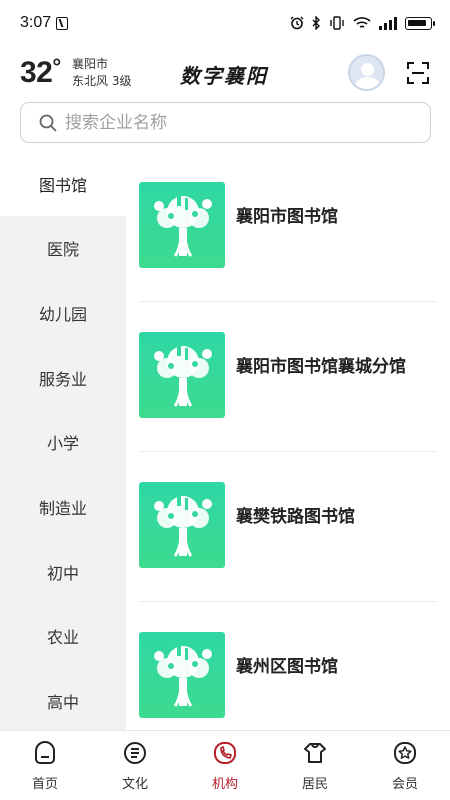 The image size is (450, 800). What do you see at coordinates (63, 701) in the screenshot?
I see `category-high-school: 高中` at bounding box center [63, 701].